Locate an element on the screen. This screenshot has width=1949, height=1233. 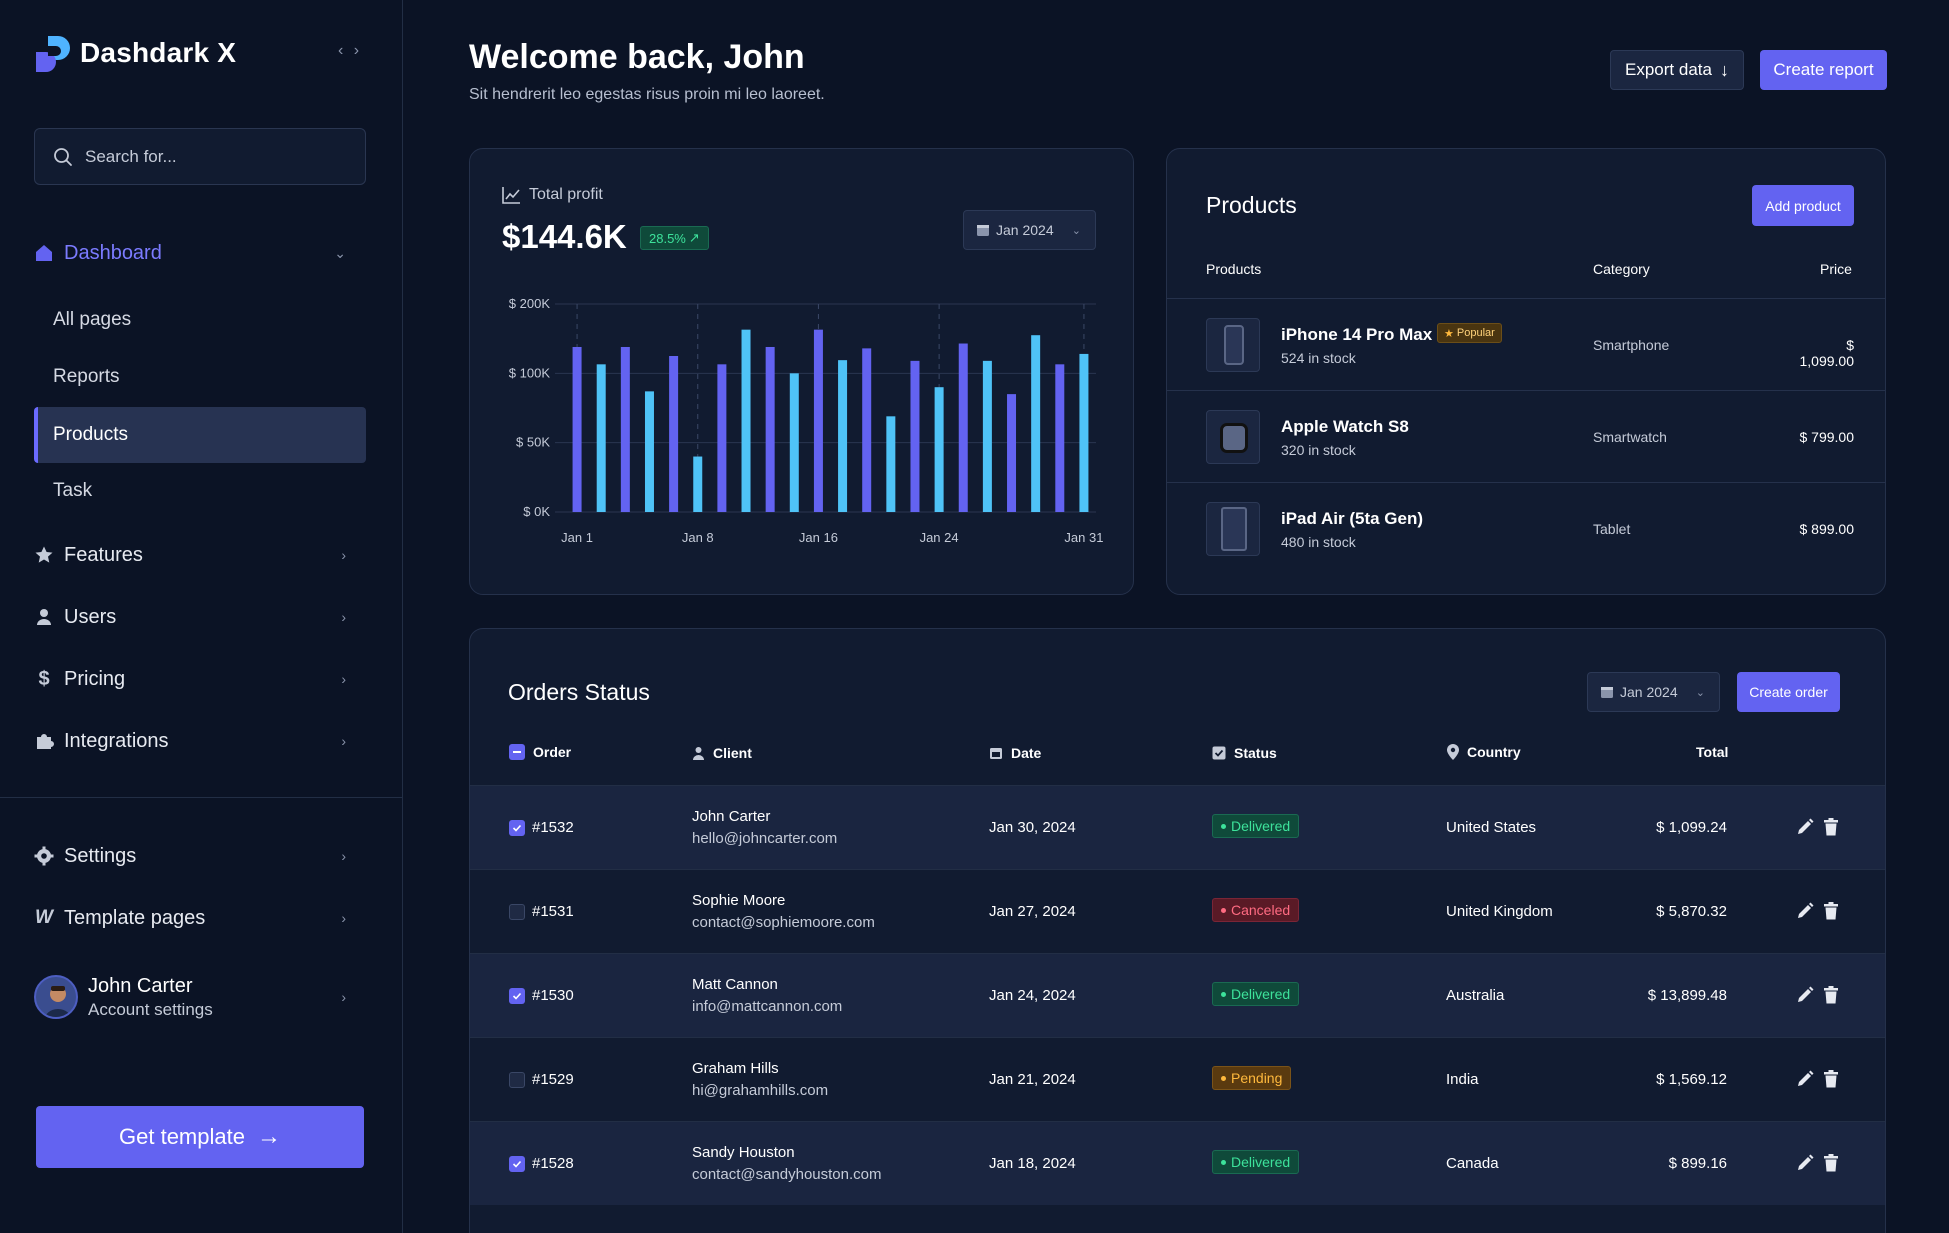
sidebar-item-users: Users › is located at coordinates (200, 617).